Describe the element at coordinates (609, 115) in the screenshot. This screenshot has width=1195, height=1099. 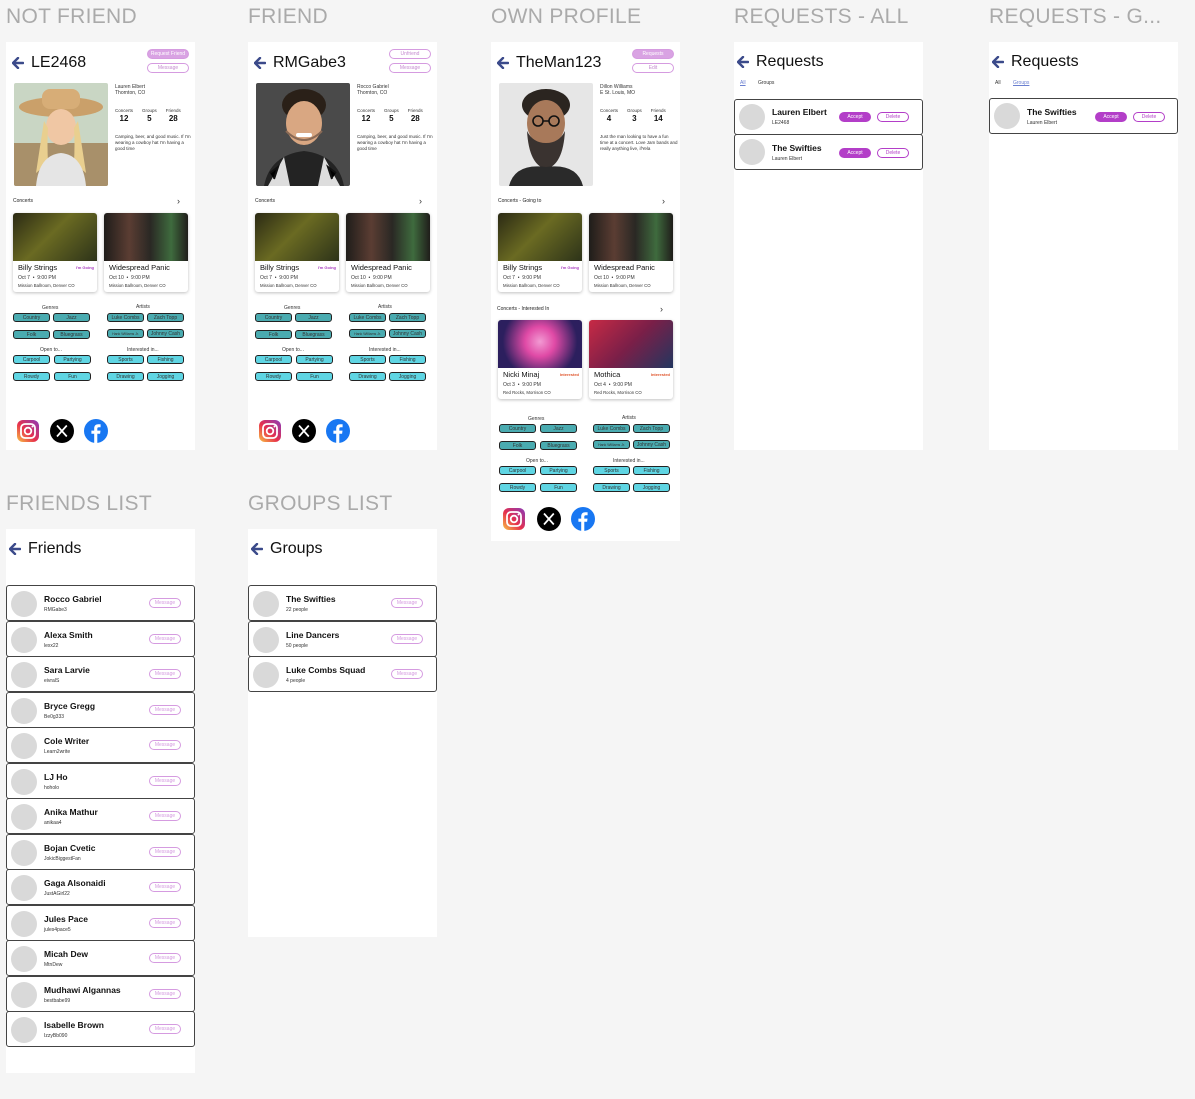
I see `stat-concerts: Concerts 4` at that location.